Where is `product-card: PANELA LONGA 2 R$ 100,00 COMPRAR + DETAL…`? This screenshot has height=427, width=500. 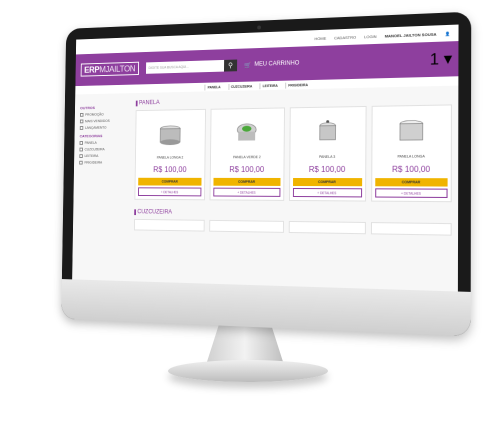
product-card: PANELA LONGA 2 R$ 100,00 COMPRAR + DETAL… is located at coordinates (170, 154).